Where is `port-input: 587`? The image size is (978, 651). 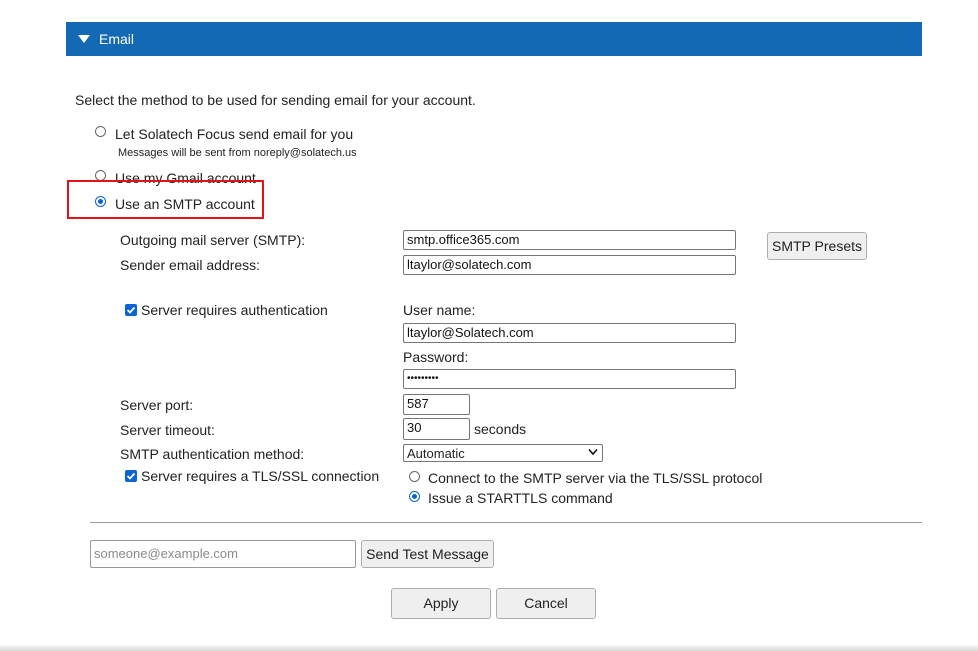 port-input: 587 is located at coordinates (436, 404).